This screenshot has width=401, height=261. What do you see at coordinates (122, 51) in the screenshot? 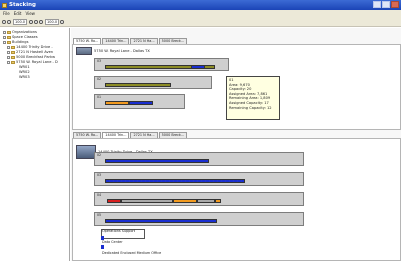
I see `building-title: 5750 W. Royal Lane - Dallas TX` at bounding box center [122, 51].